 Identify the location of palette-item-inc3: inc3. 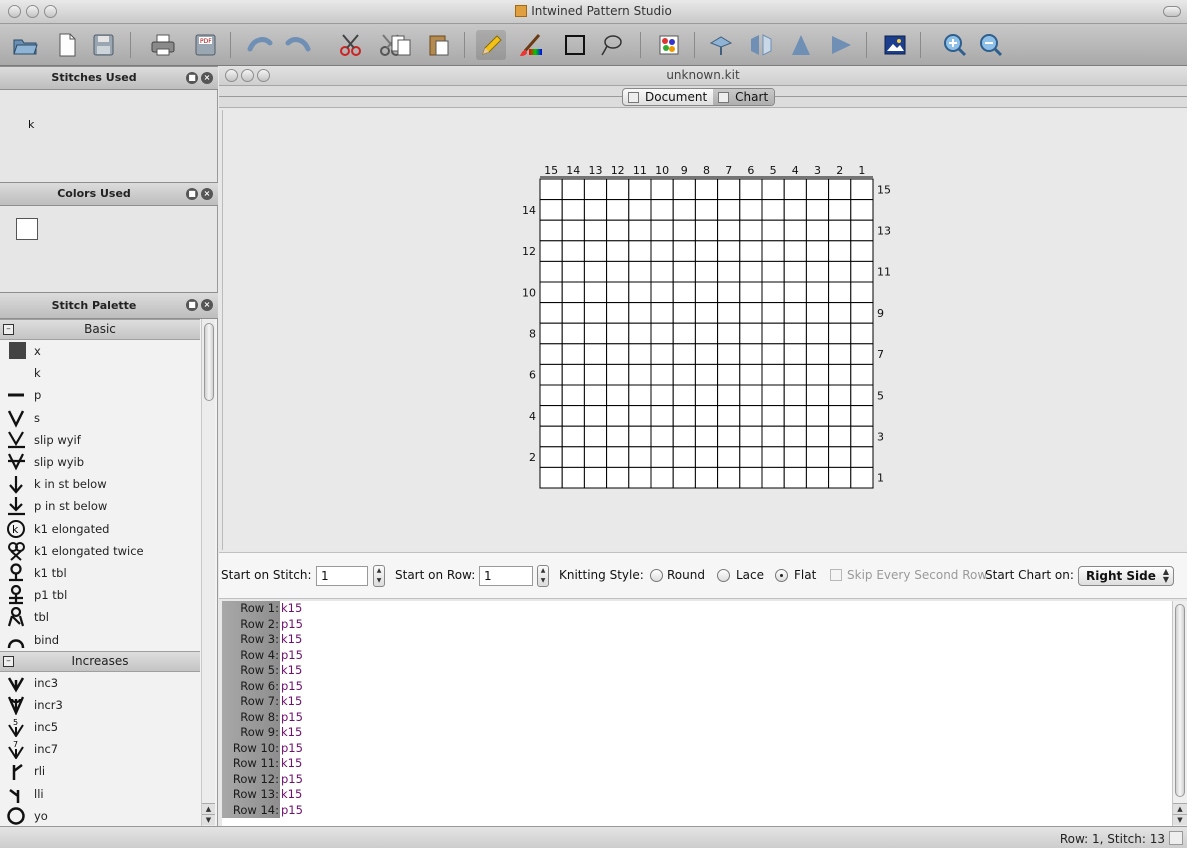
(100, 683).